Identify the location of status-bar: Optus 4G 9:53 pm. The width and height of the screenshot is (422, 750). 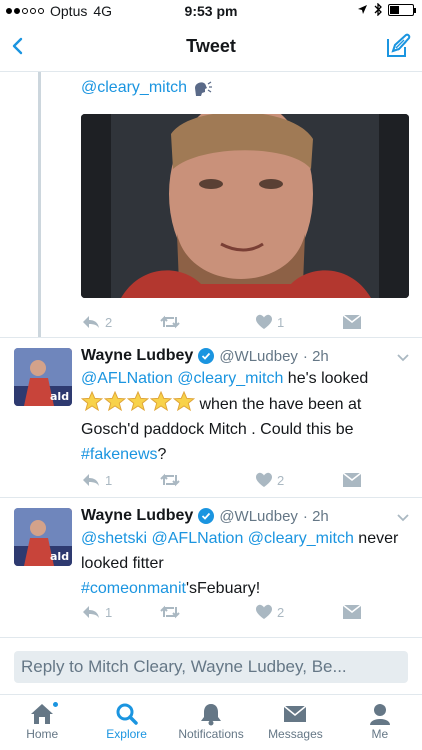
(211, 11).